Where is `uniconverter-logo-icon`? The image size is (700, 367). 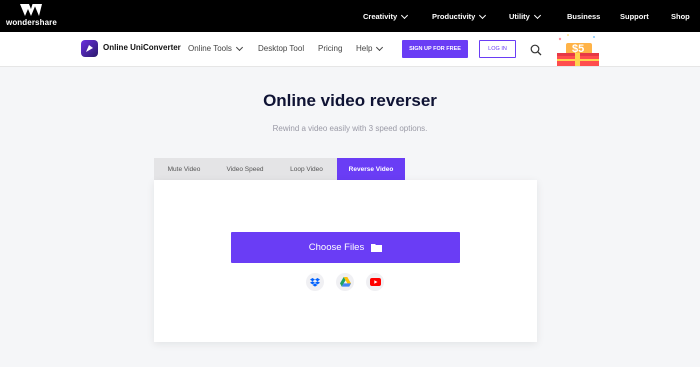
uniconverter-logo-icon is located at coordinates (89, 48).